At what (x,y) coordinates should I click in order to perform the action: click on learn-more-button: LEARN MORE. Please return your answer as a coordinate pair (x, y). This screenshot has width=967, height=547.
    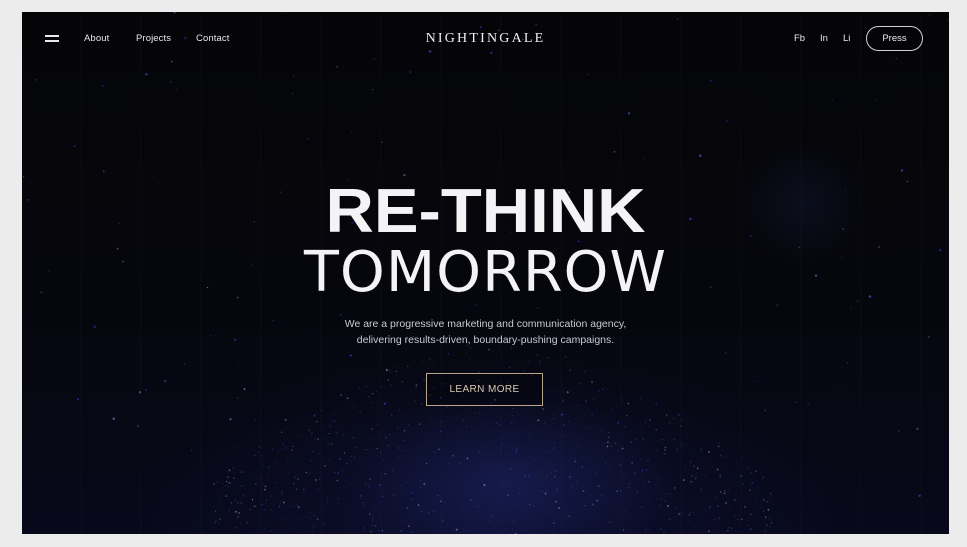
    Looking at the image, I should click on (484, 389).